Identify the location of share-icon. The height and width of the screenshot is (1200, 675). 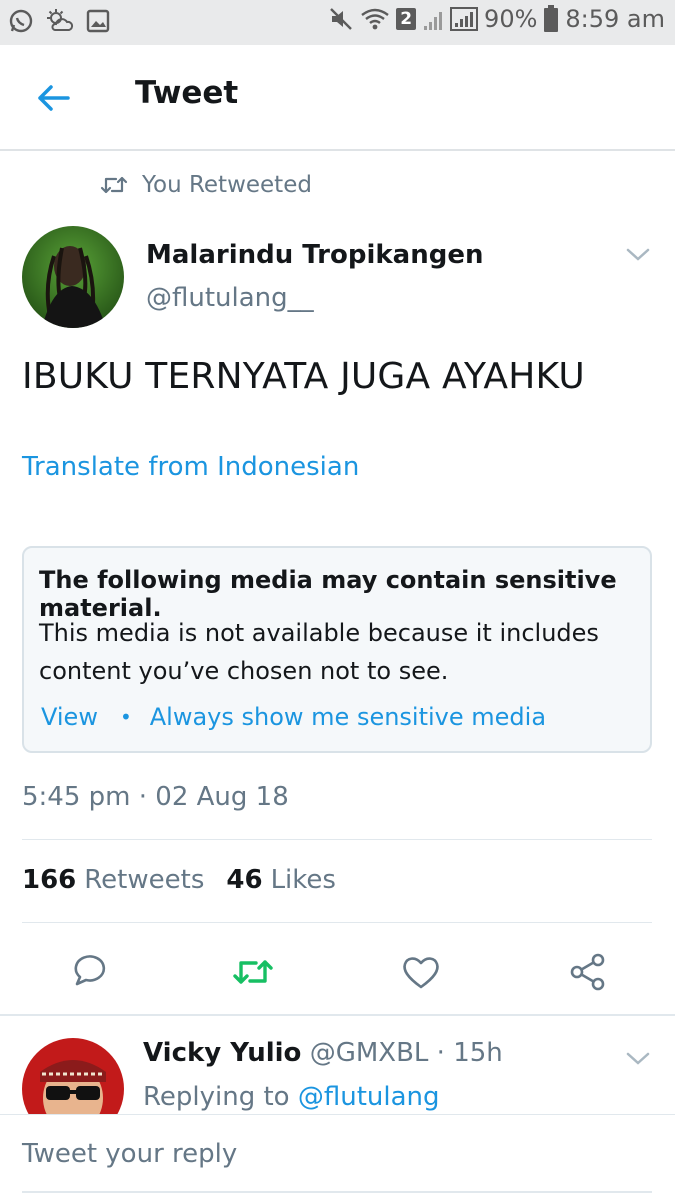
(587, 972).